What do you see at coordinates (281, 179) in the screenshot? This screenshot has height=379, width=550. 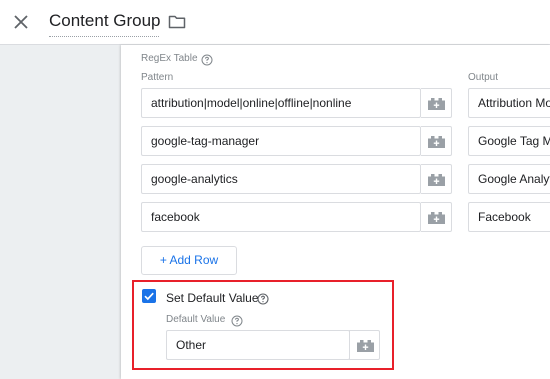 I see `pattern-input: google-analytics` at bounding box center [281, 179].